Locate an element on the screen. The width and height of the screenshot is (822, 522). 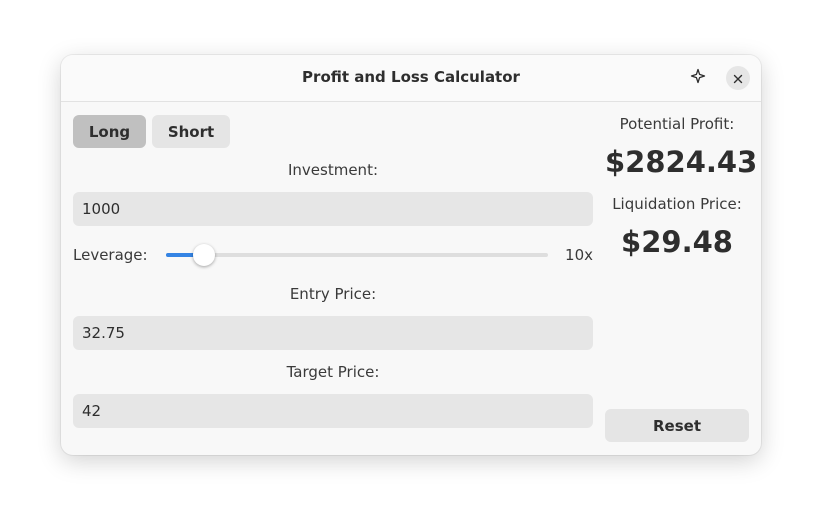
entry-price-input: 32.75 is located at coordinates (333, 333).